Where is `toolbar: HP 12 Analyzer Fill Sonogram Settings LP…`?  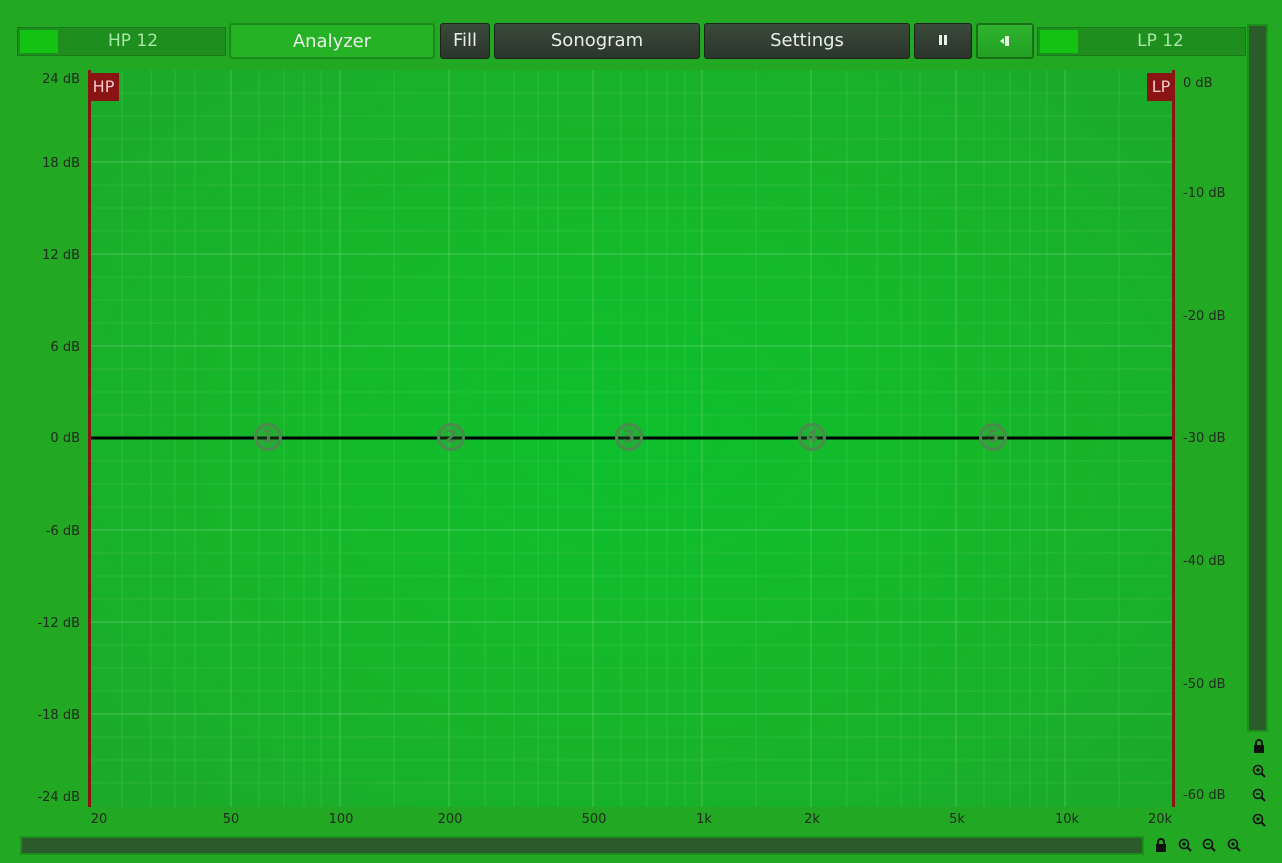 toolbar: HP 12 Analyzer Fill Sonogram Settings LP… is located at coordinates (641, 35).